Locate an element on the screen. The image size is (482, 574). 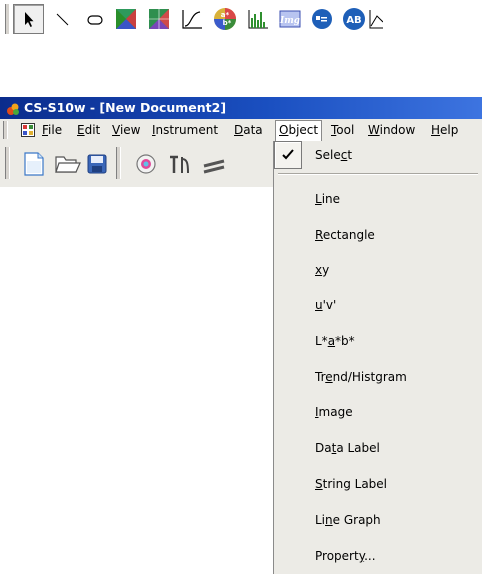
menu-item-image: Image is located at coordinates (334, 412).